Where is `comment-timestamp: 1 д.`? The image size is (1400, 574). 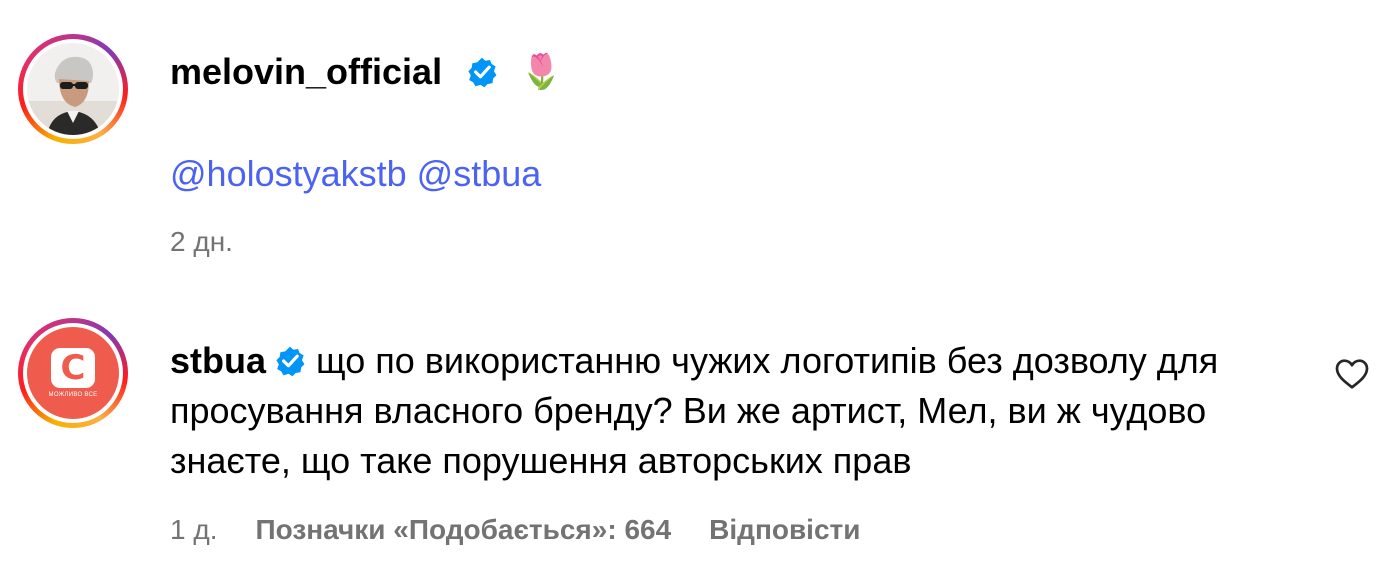
comment-timestamp: 1 д. is located at coordinates (193, 530).